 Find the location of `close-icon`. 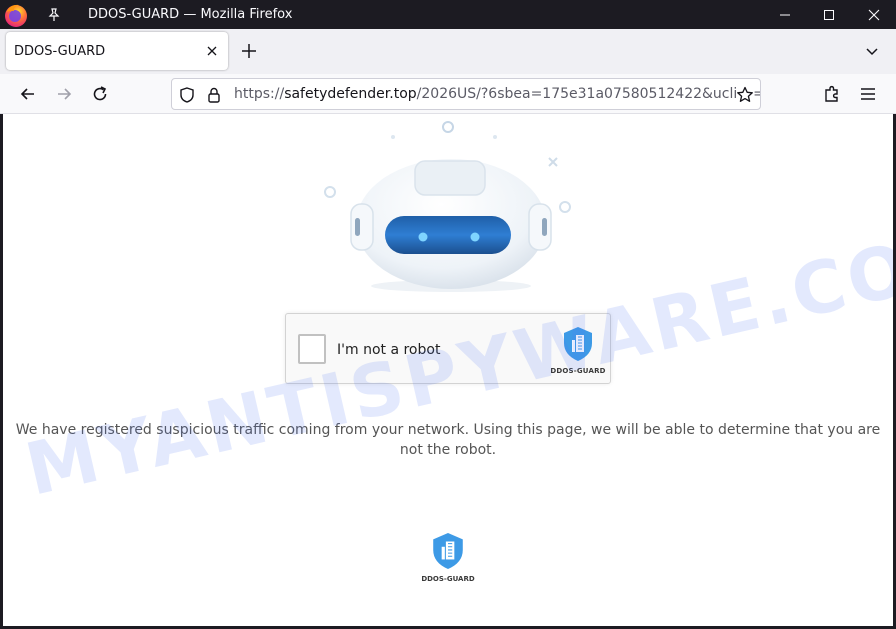

close-icon is located at coordinates (874, 14).